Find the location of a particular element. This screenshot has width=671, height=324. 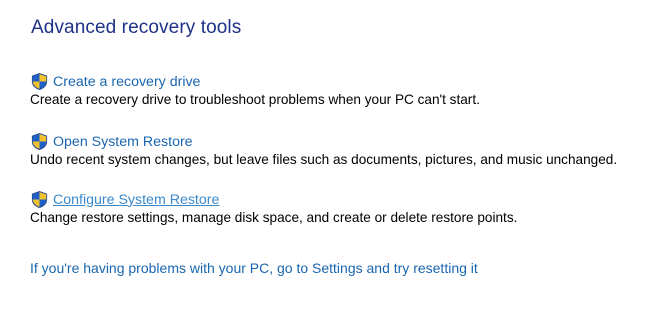

configure-system-restore-link: Configure System Restore is located at coordinates (136, 200).